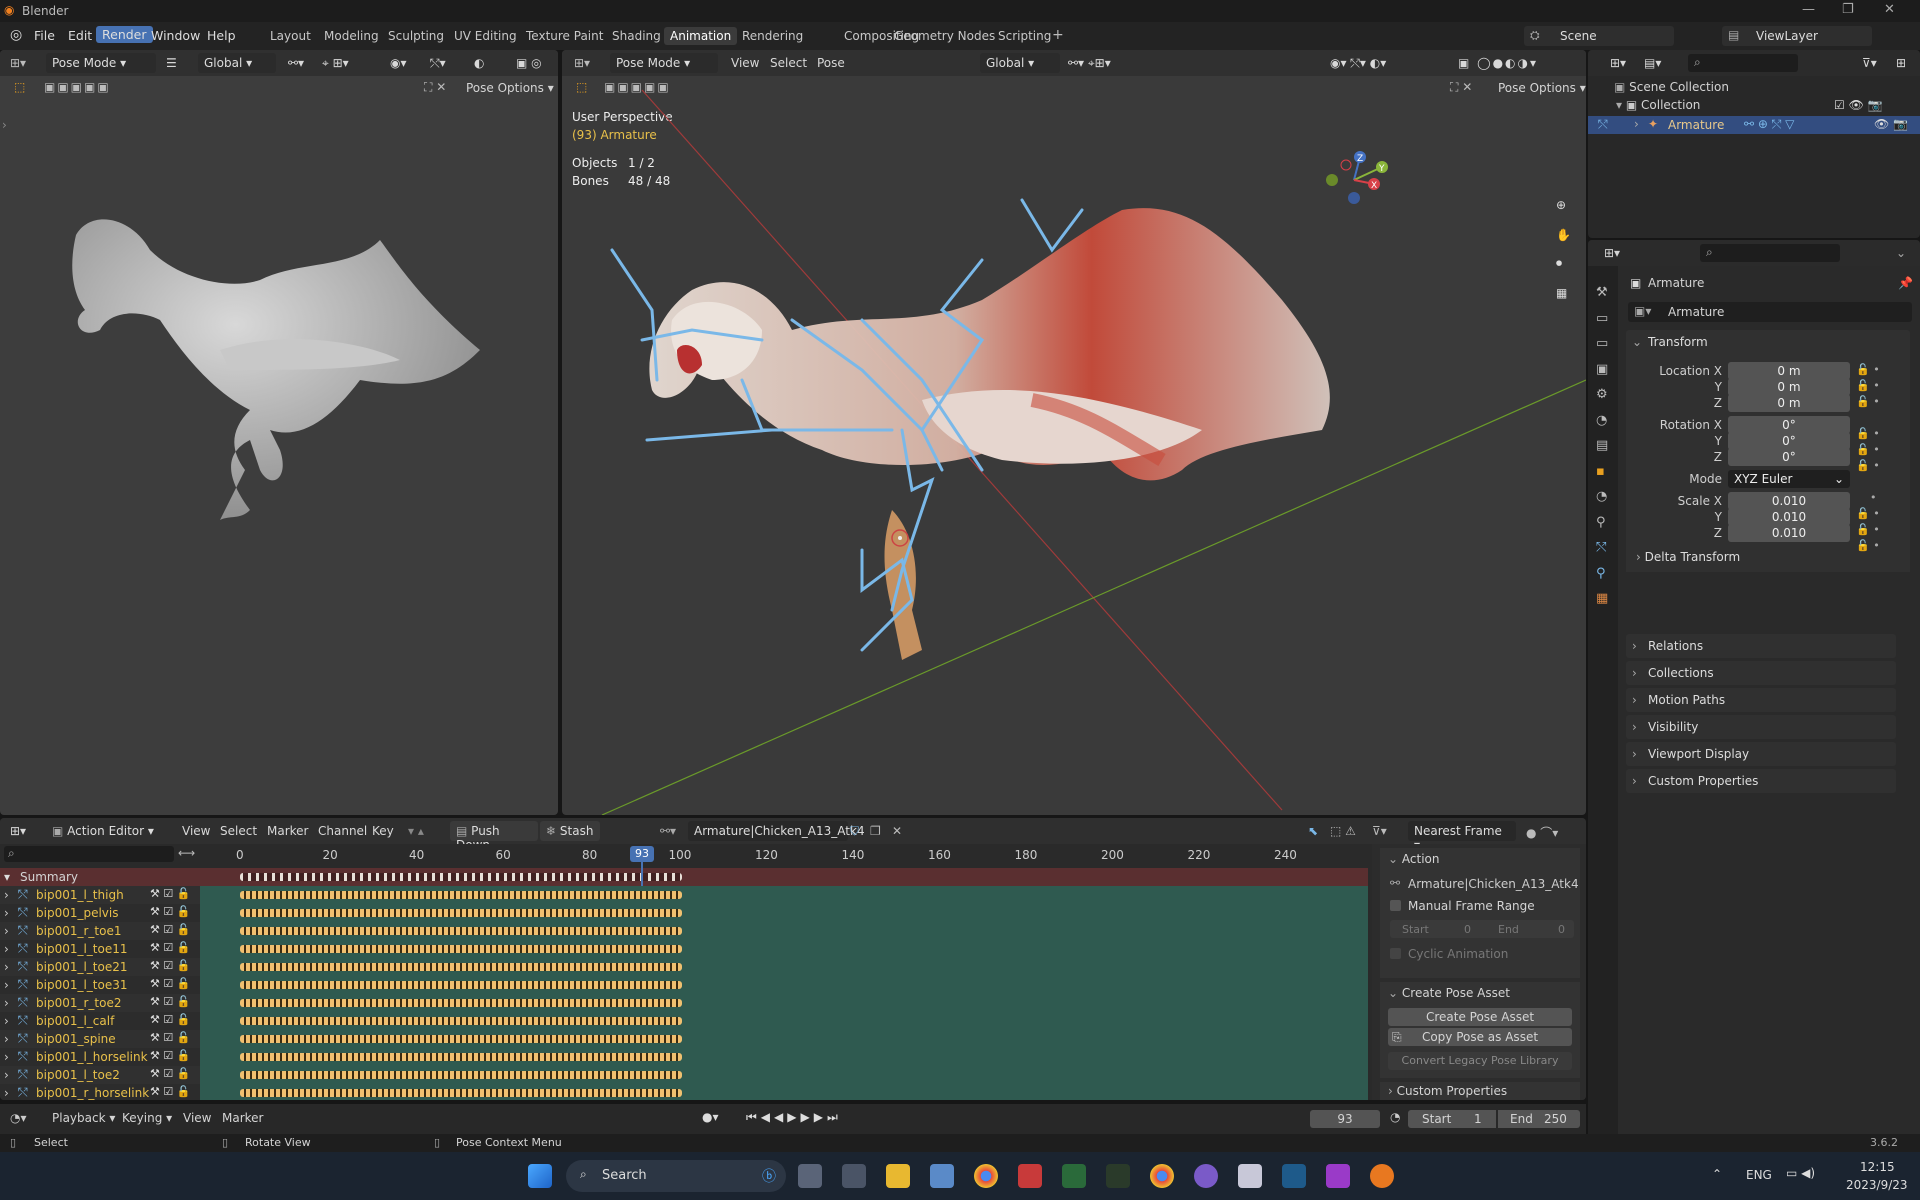 The width and height of the screenshot is (1920, 1200). I want to click on app-m-icon, so click(1030, 1176).